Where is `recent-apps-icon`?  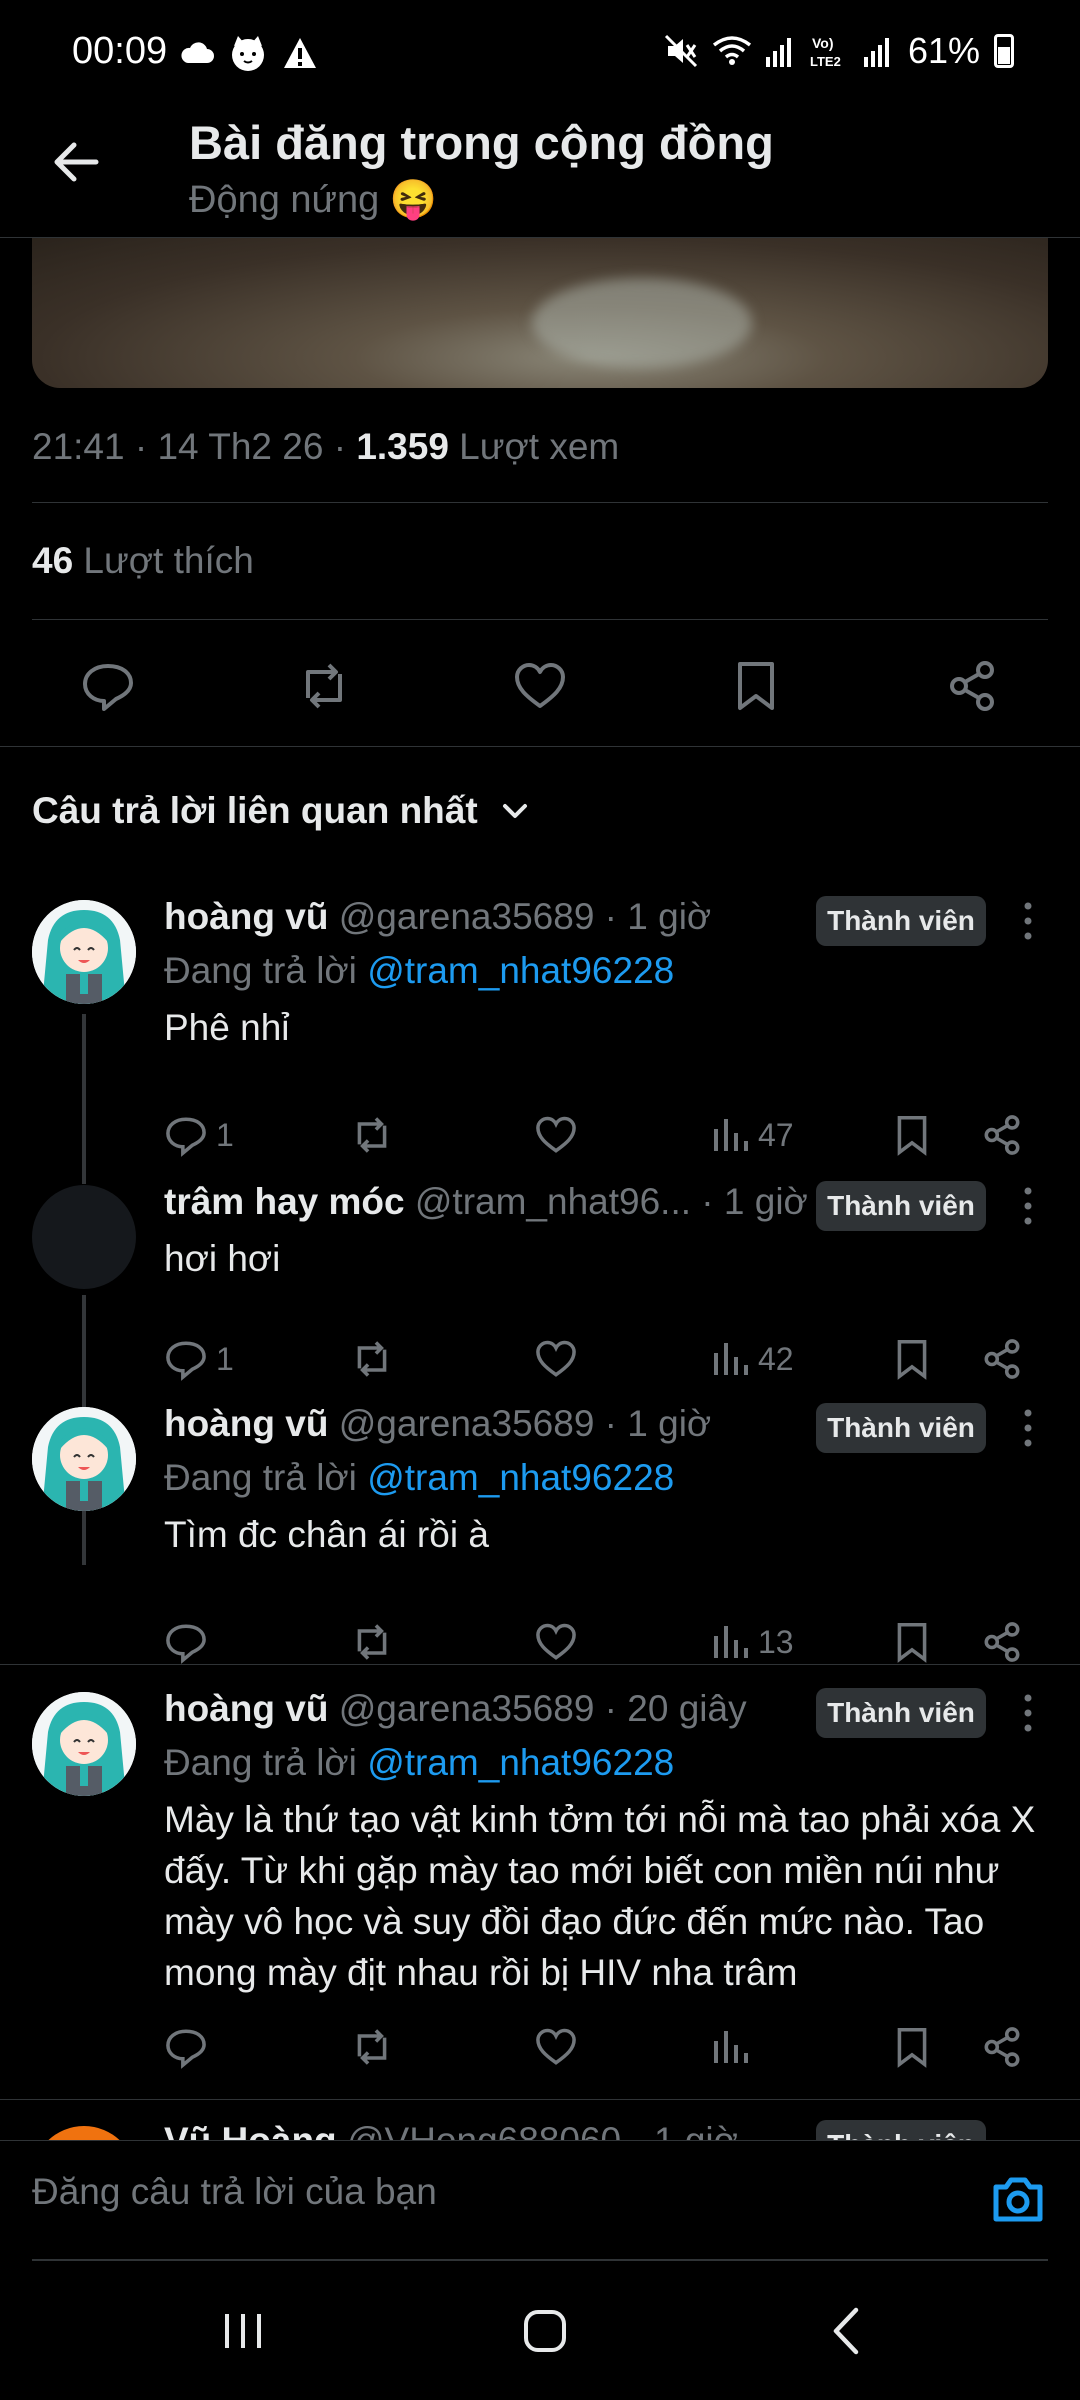 recent-apps-icon is located at coordinates (243, 2331).